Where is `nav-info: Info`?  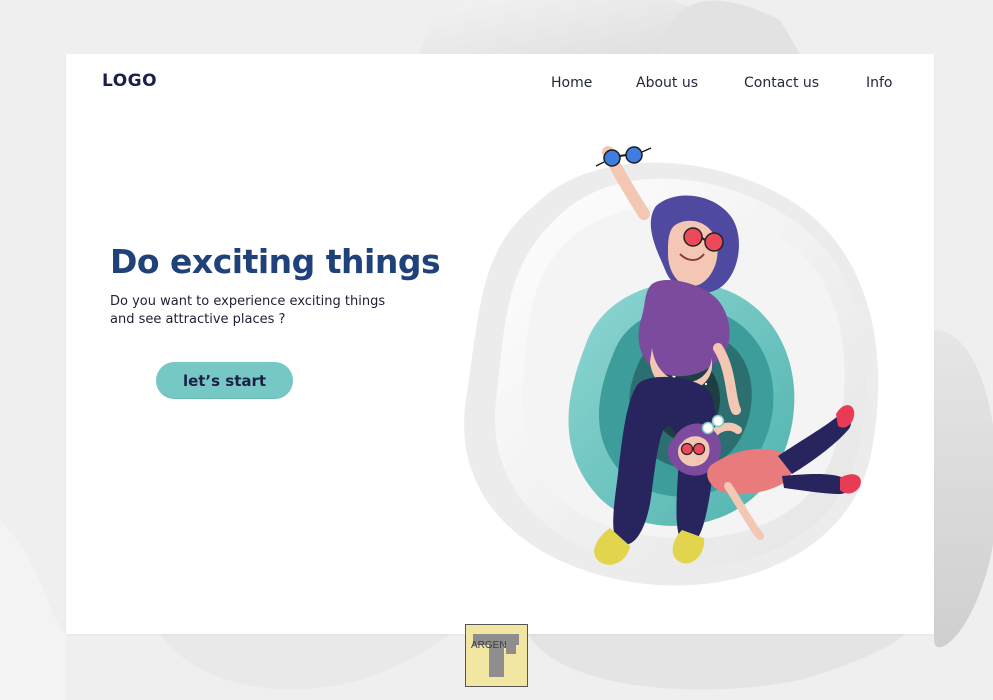 nav-info: Info is located at coordinates (879, 83).